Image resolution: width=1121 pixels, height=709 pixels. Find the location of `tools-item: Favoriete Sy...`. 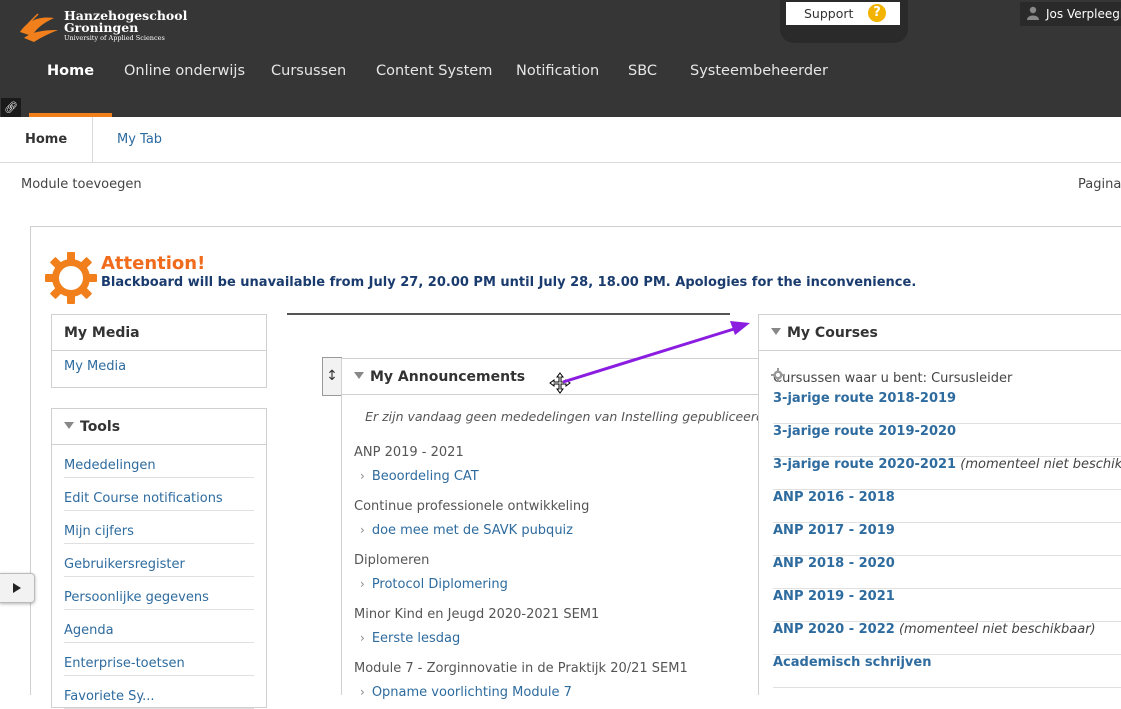

tools-item: Favoriete Sy... is located at coordinates (159, 692).